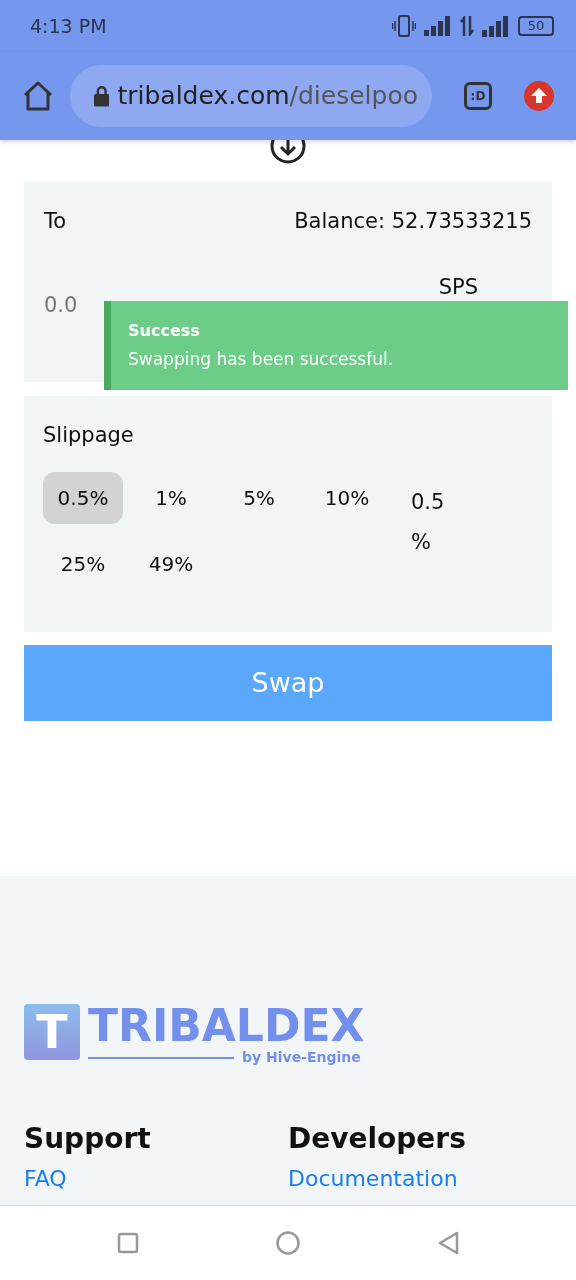 Image resolution: width=576 pixels, height=1280 pixels. Describe the element at coordinates (377, 1139) in the screenshot. I see `footer-heading: Developers` at that location.